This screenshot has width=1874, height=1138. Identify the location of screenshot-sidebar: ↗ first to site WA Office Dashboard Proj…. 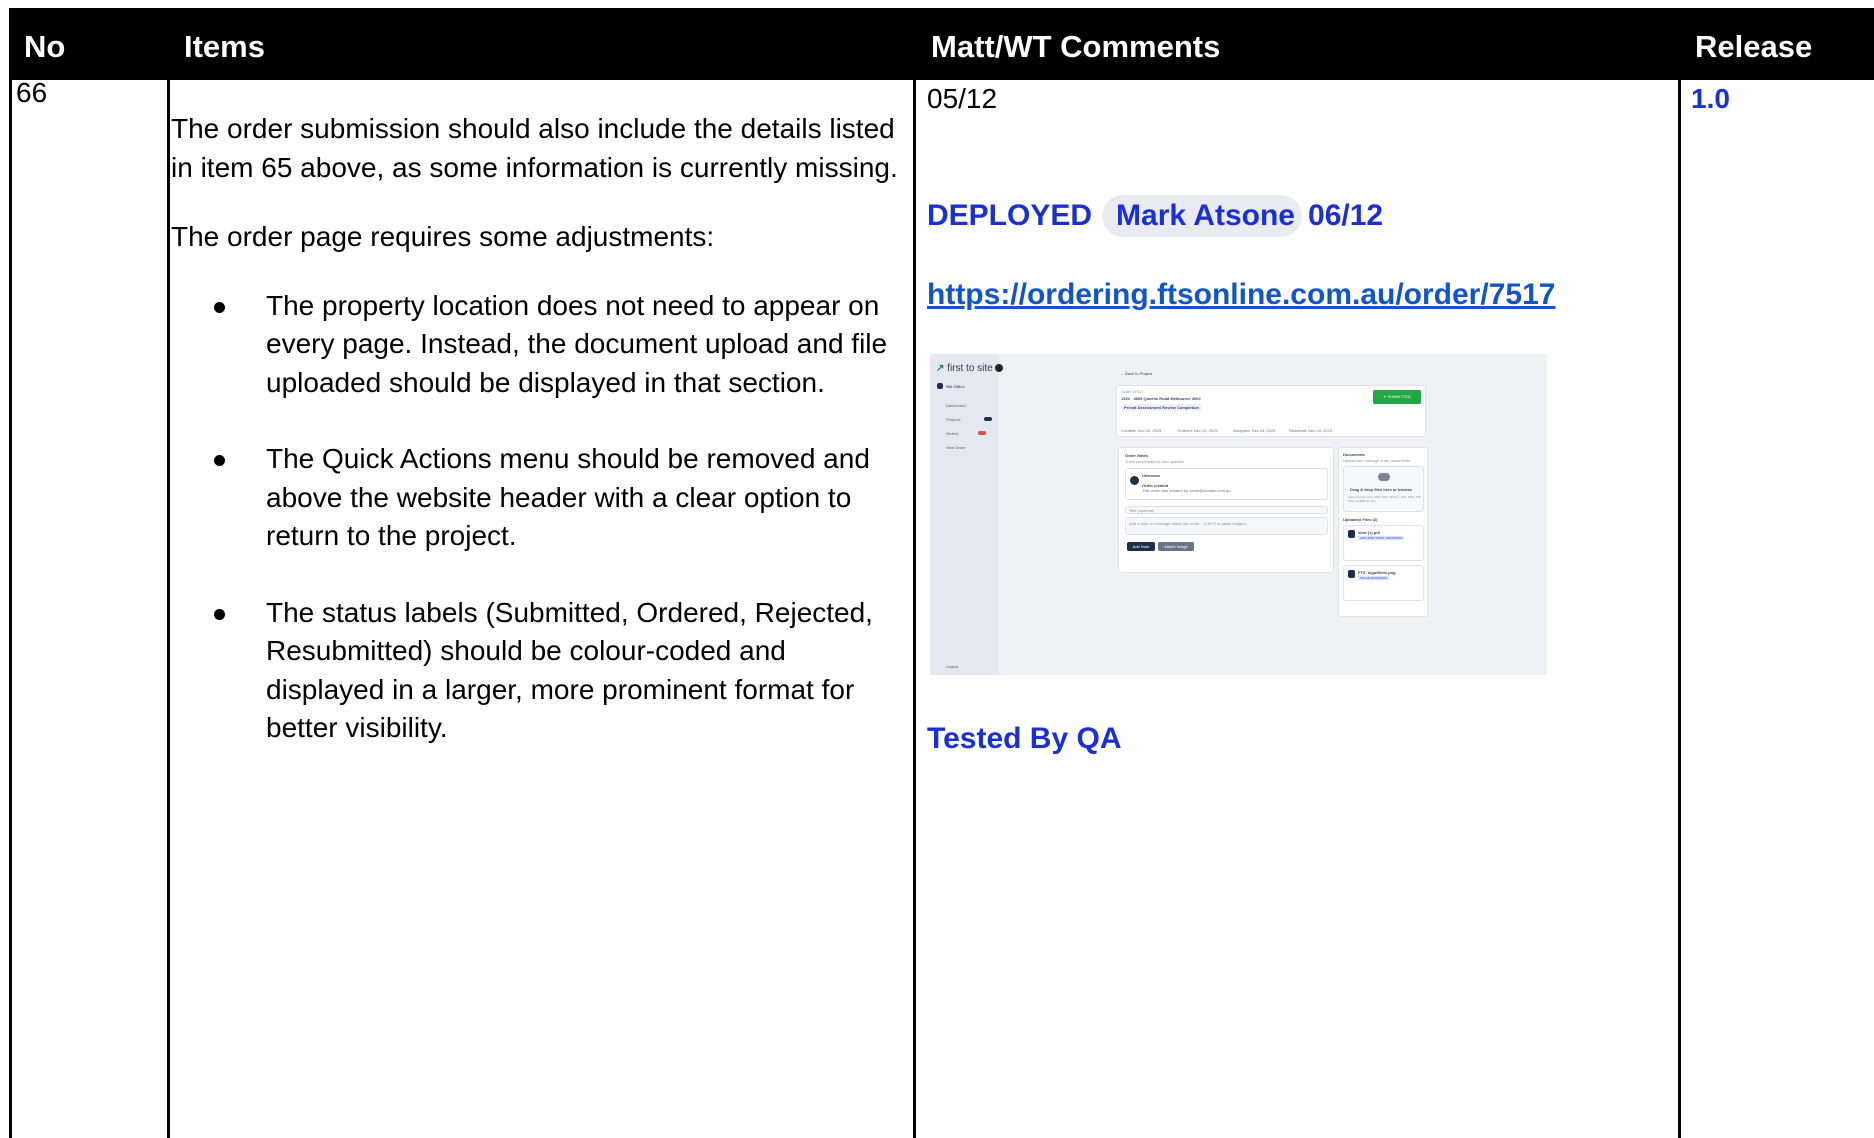
(966, 514).